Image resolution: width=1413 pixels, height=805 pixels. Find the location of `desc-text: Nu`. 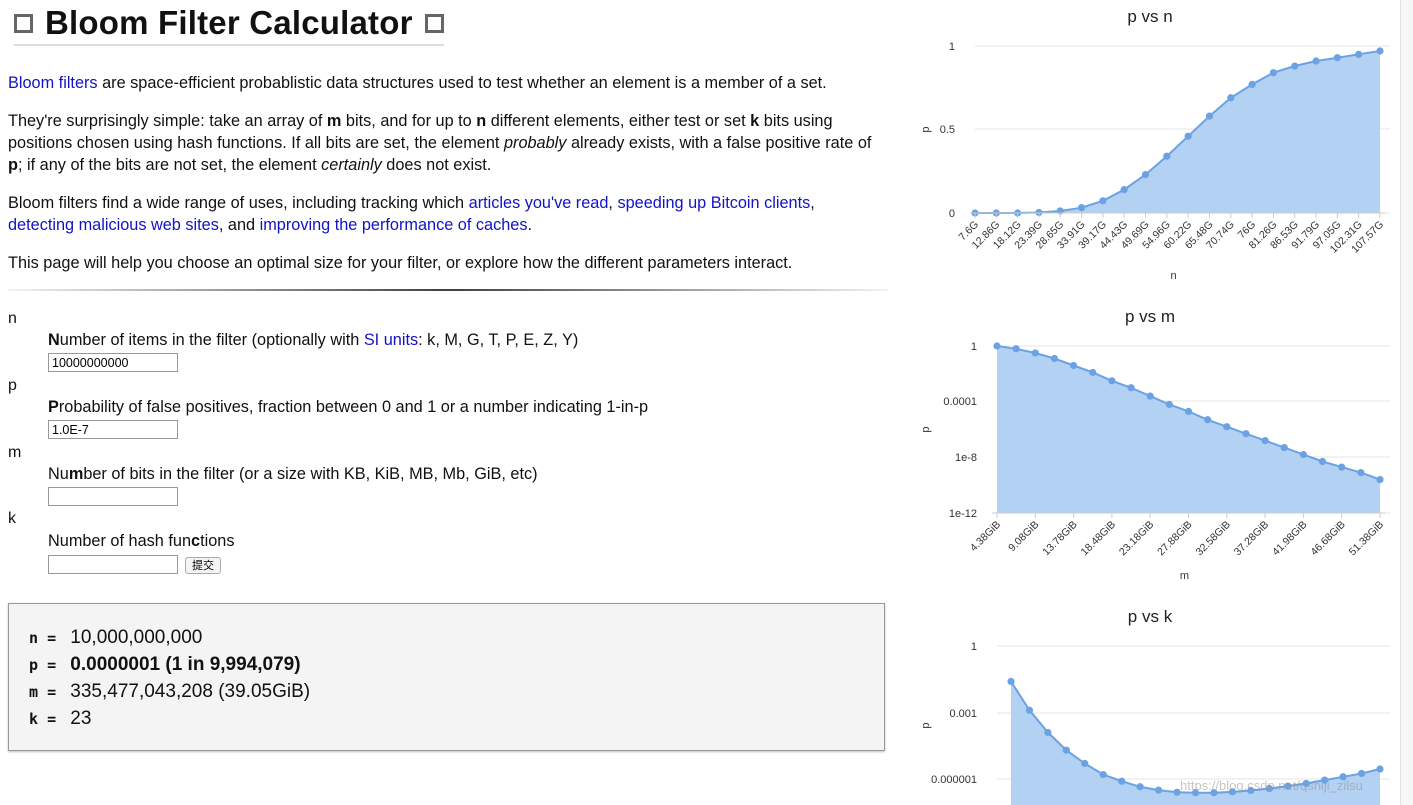

desc-text: Nu is located at coordinates (58, 474).